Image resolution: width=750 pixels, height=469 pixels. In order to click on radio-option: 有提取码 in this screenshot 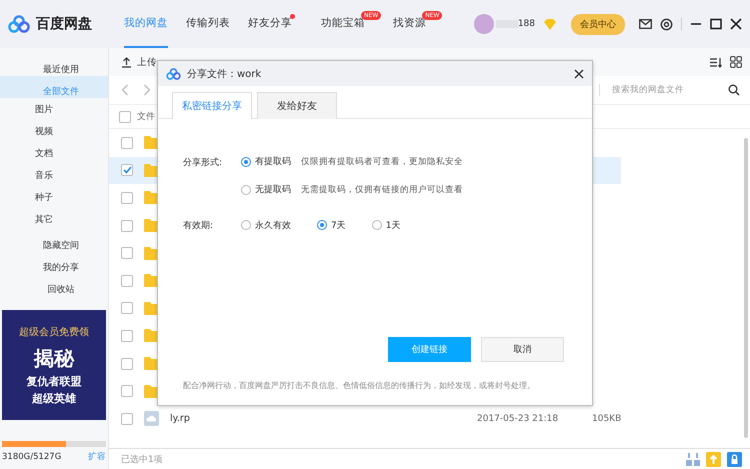, I will do `click(266, 161)`.